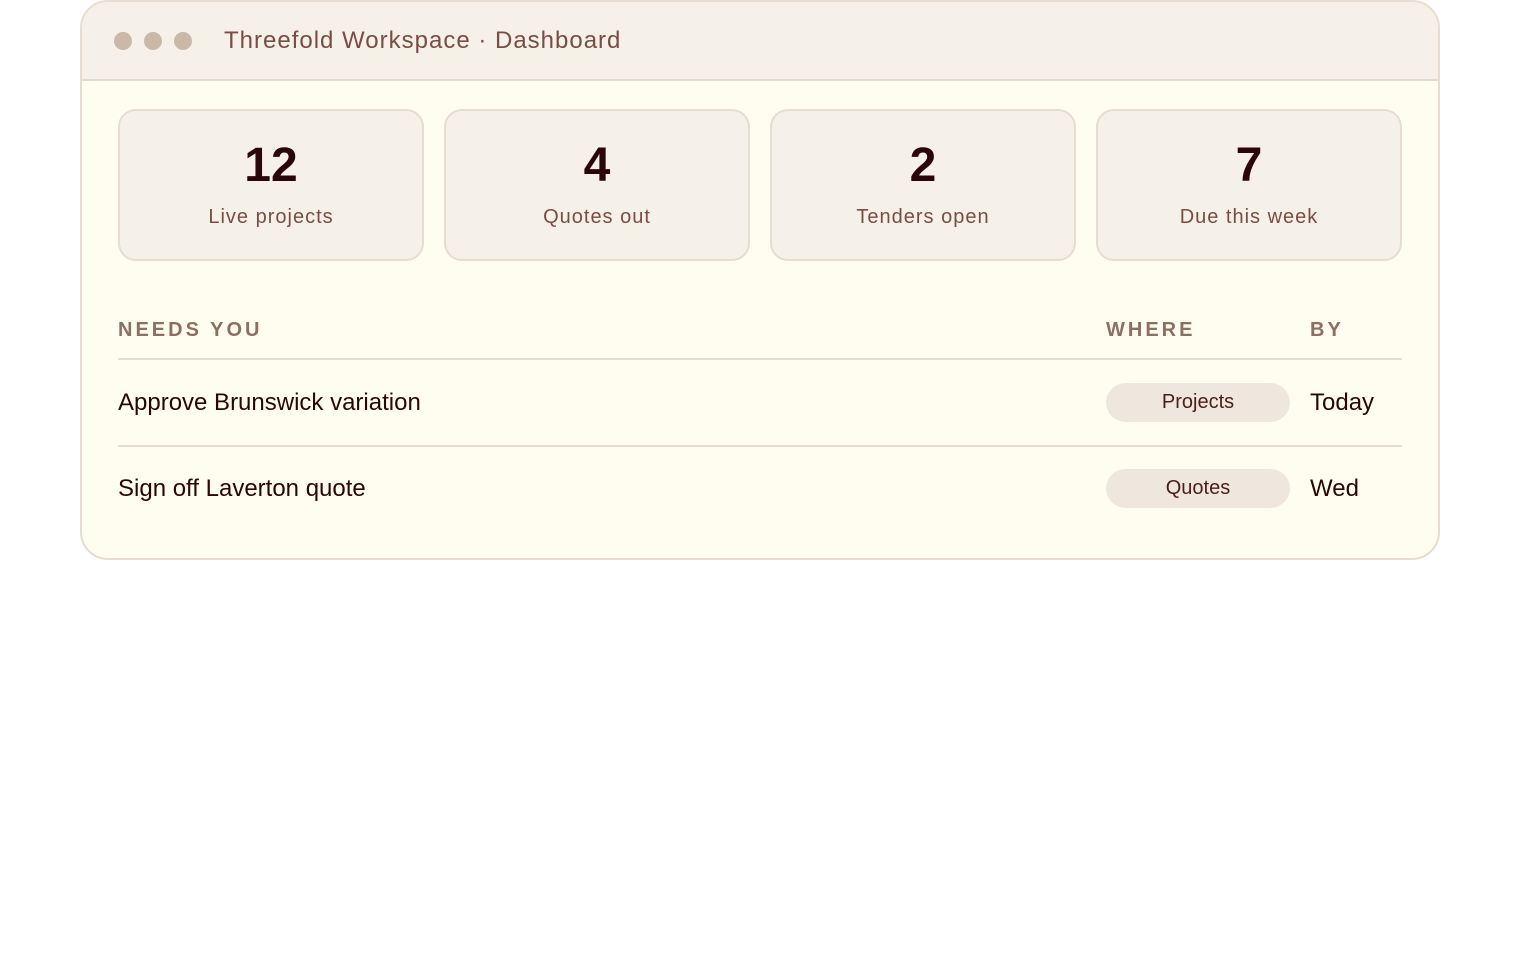 The height and width of the screenshot is (960, 1520). Describe the element at coordinates (1327, 329) in the screenshot. I see `header-by: BY` at that location.